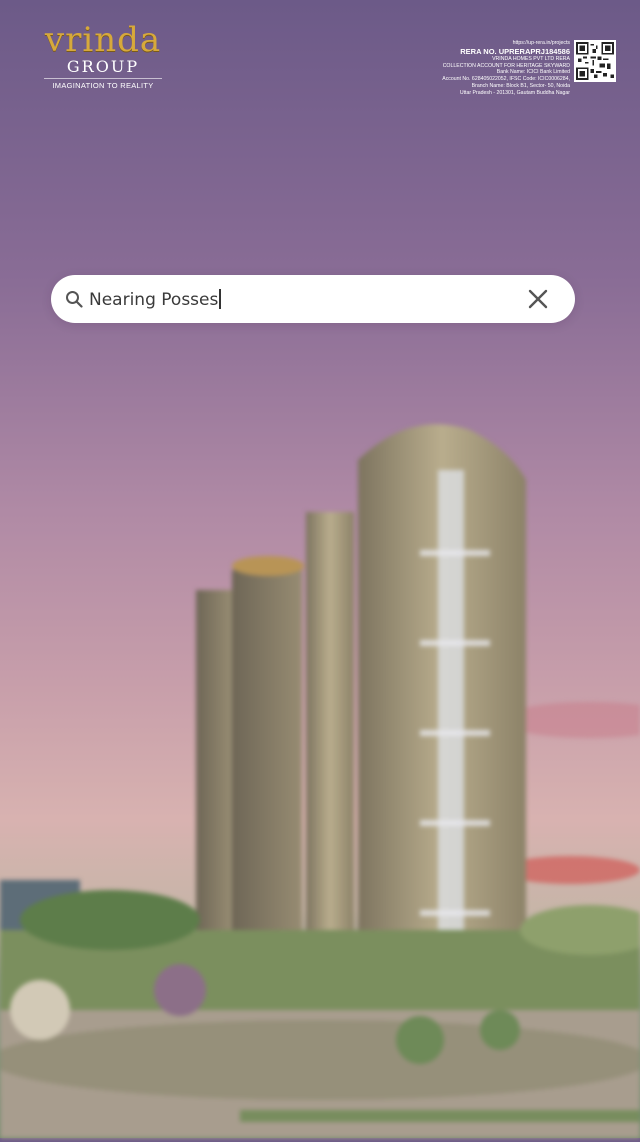 The height and width of the screenshot is (1142, 640). Describe the element at coordinates (533, 72) in the screenshot. I see `rera-line: Bank Name: ICICI Bank Limited` at that location.